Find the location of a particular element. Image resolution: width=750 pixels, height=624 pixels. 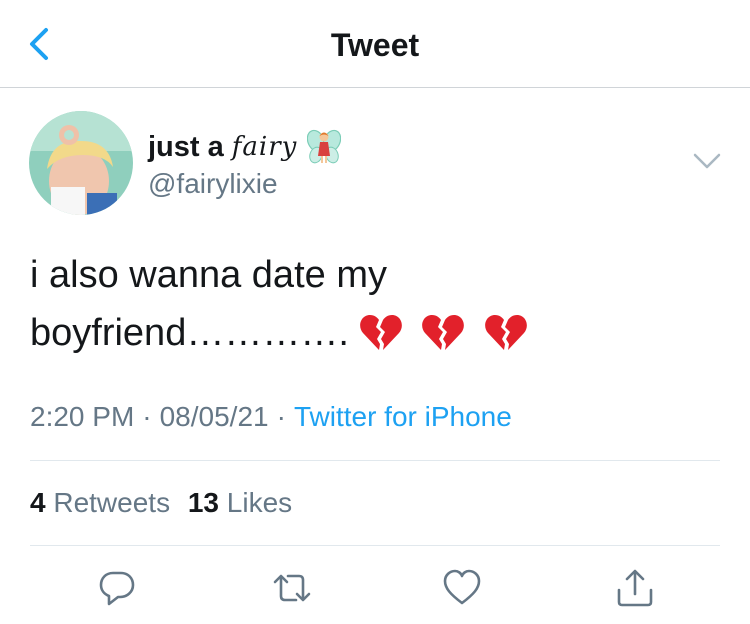

likes-label: Likes is located at coordinates (259, 502).